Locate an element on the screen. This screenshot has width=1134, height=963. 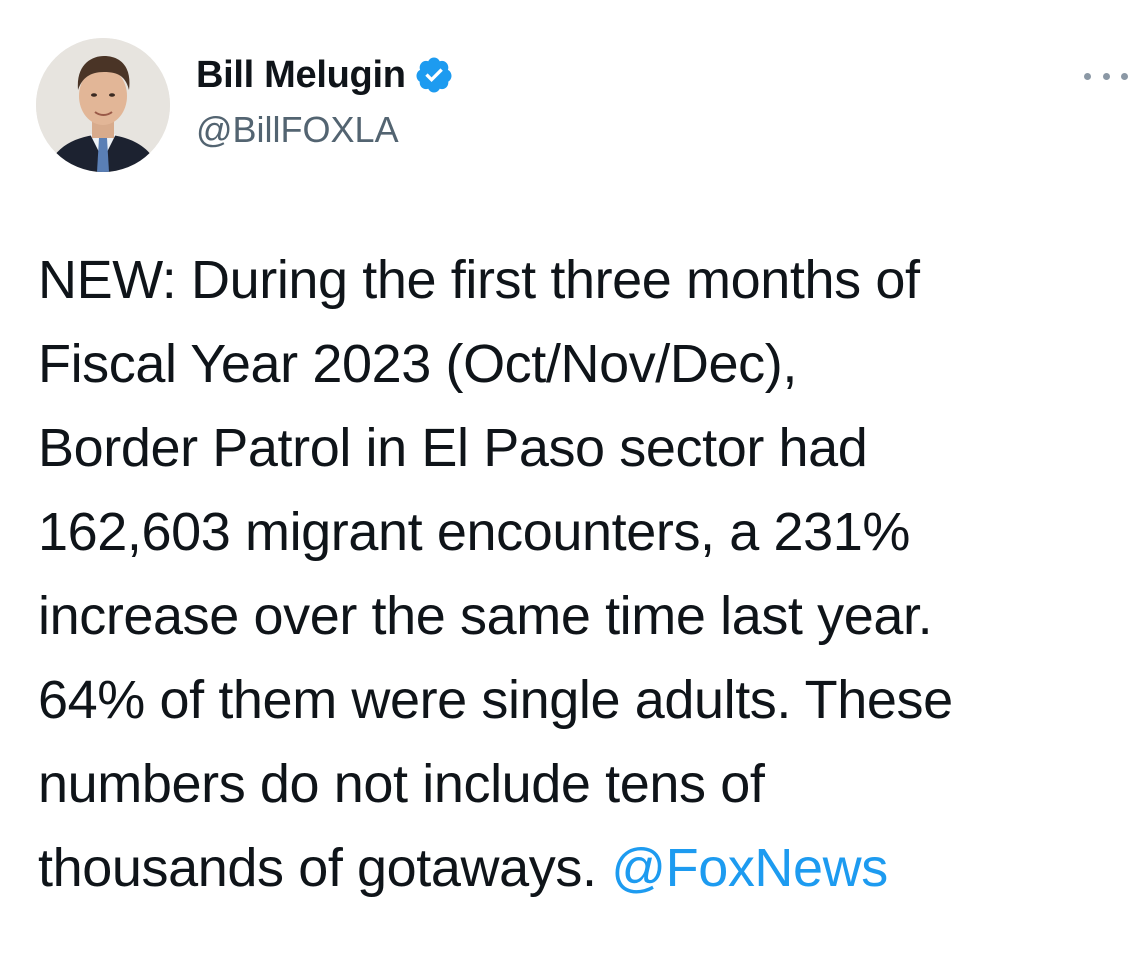
tweet-text-line-last: thousands of gotaways. @FoxNews is located at coordinates (581, 868).